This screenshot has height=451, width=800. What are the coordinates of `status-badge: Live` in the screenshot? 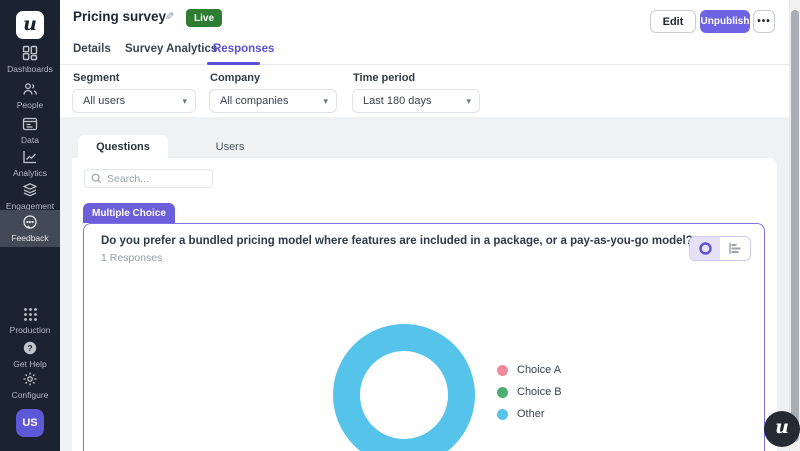 It's located at (204, 18).